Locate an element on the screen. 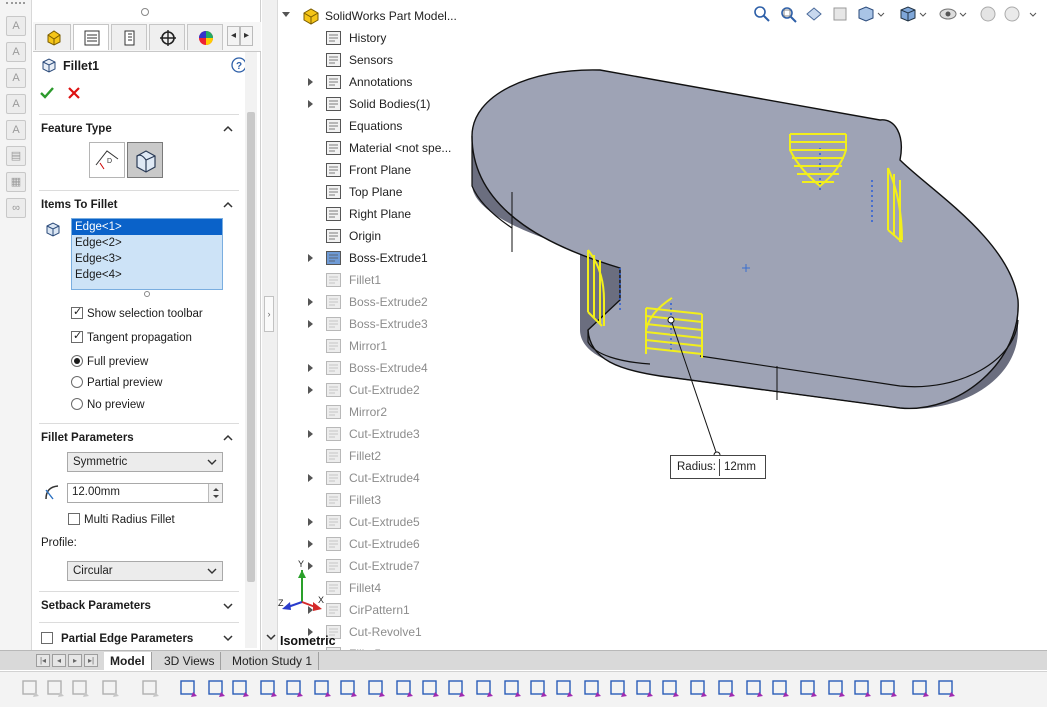 This screenshot has width=1047, height=707. balloon-filter-icon is located at coordinates (644, 689).